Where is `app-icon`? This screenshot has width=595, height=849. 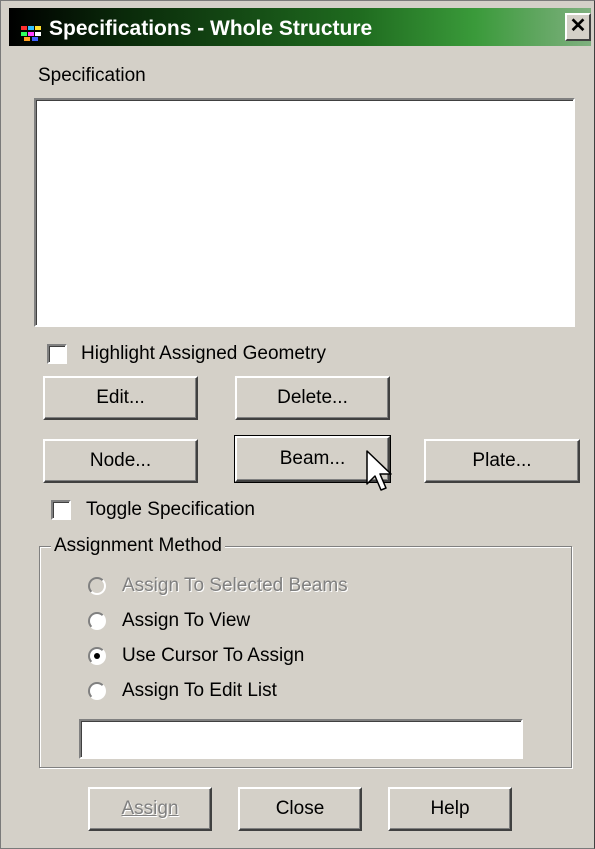 app-icon is located at coordinates (31, 33).